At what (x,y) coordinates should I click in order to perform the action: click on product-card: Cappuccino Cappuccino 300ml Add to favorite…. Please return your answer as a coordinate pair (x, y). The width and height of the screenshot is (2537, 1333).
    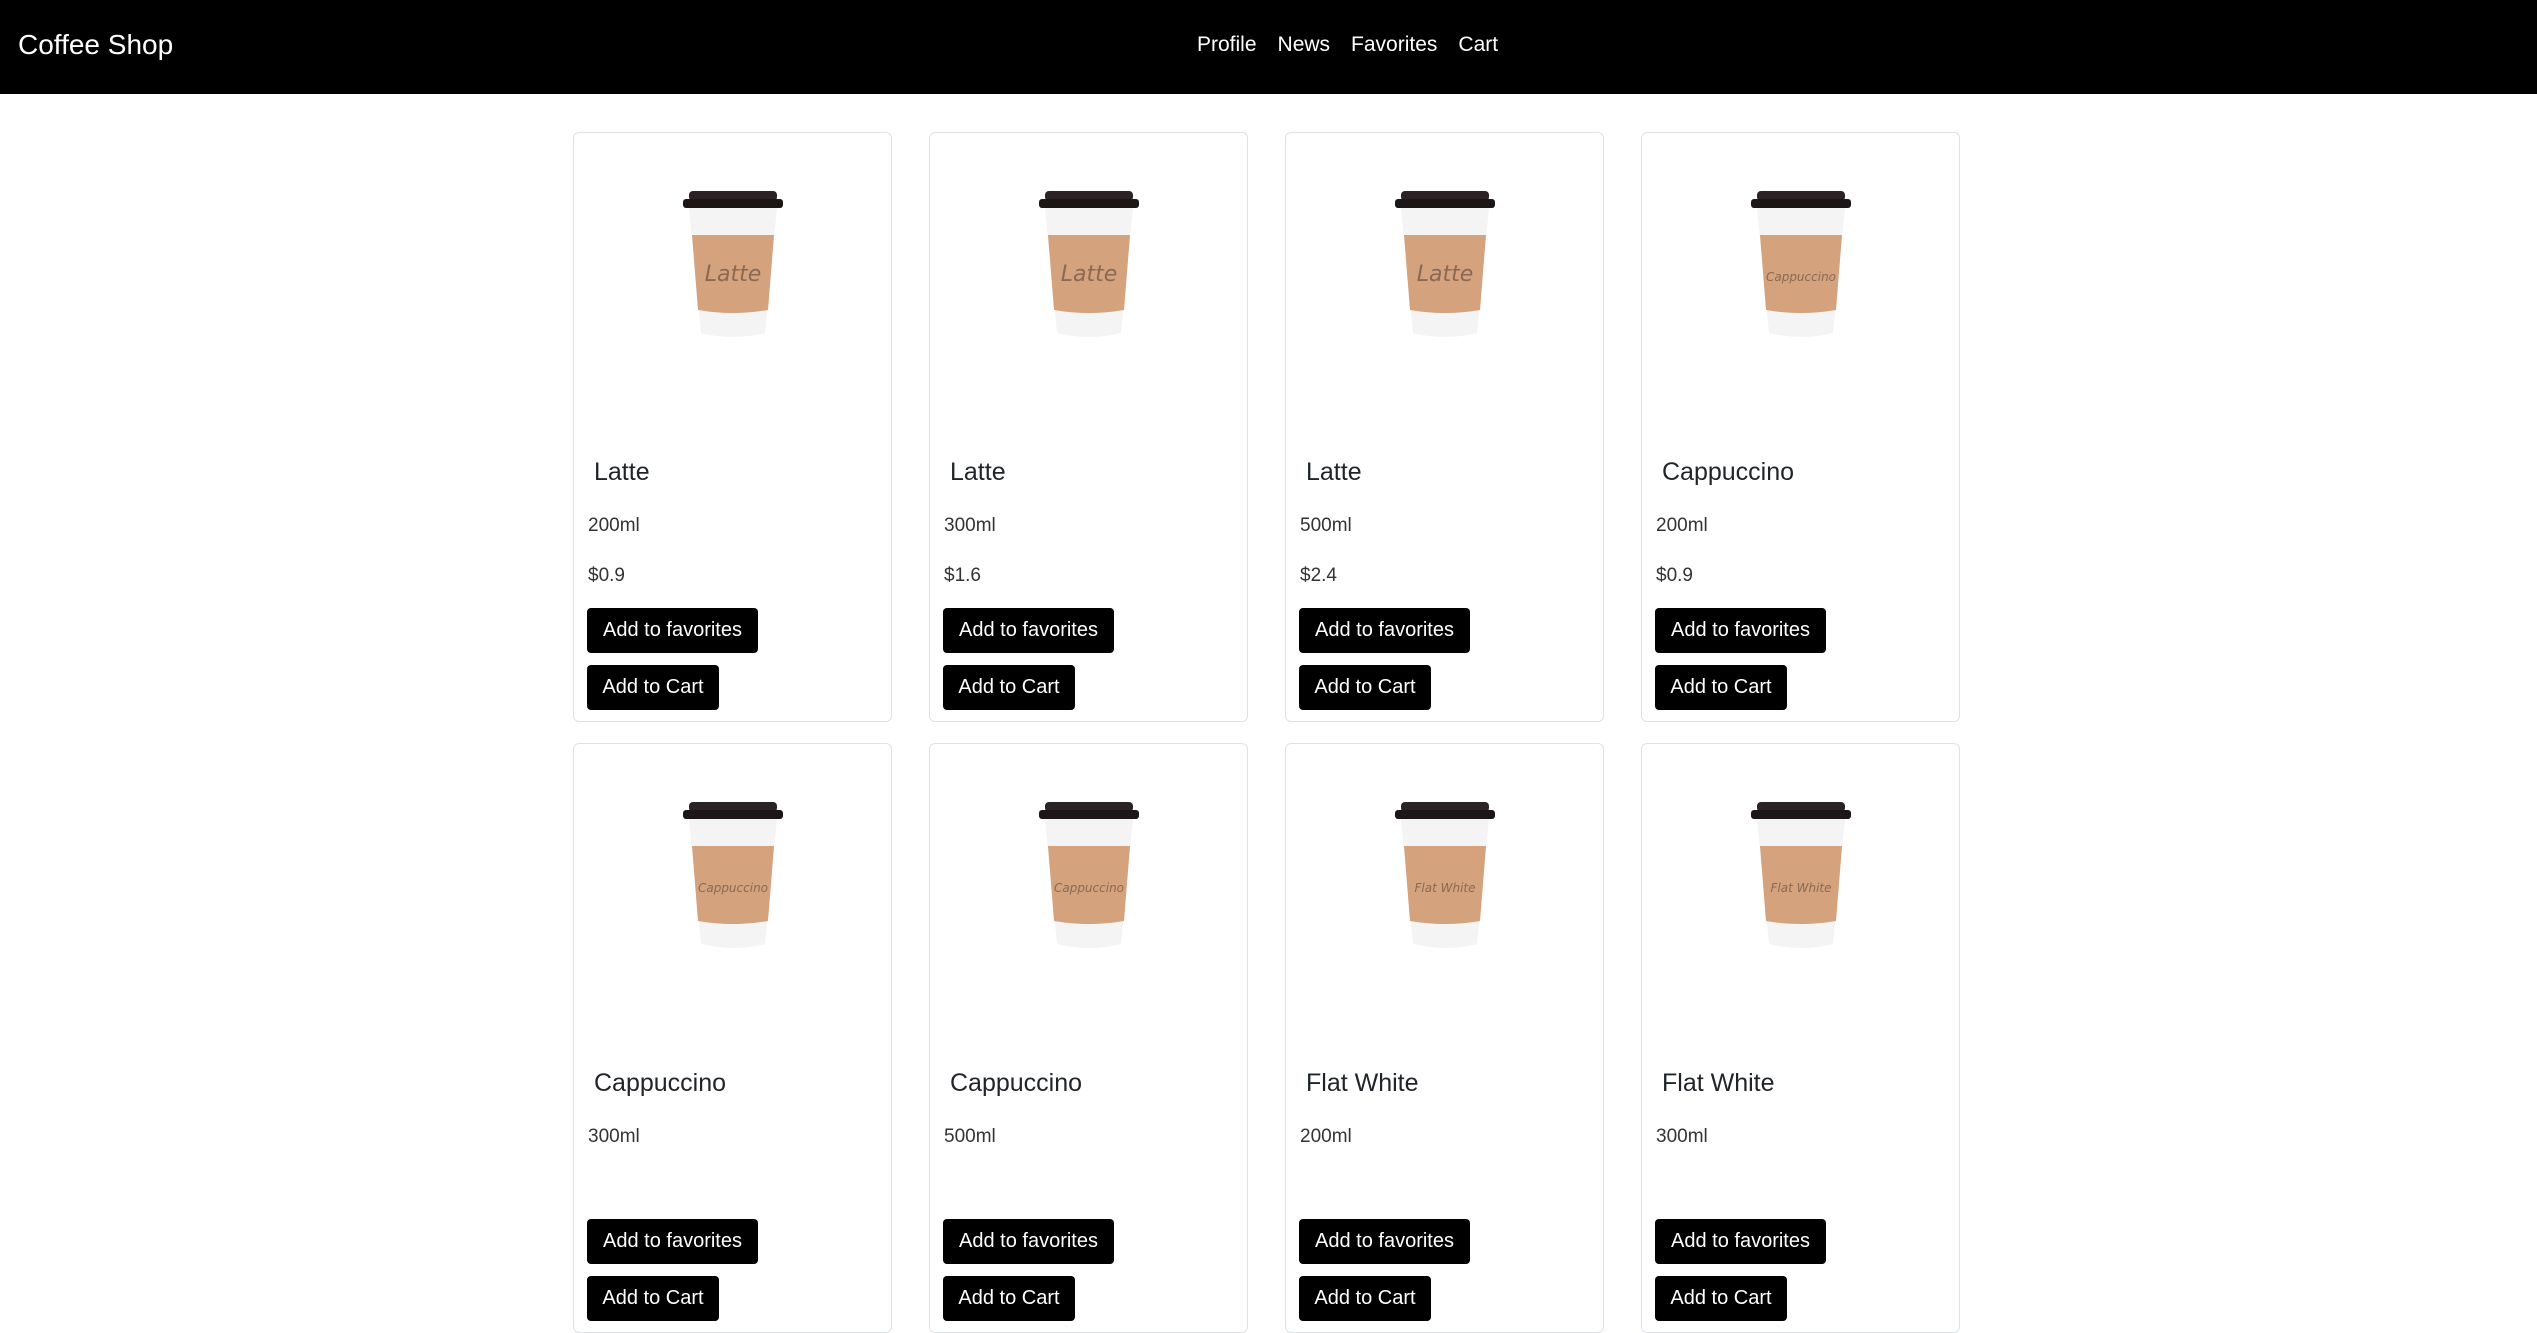
    Looking at the image, I should click on (732, 1038).